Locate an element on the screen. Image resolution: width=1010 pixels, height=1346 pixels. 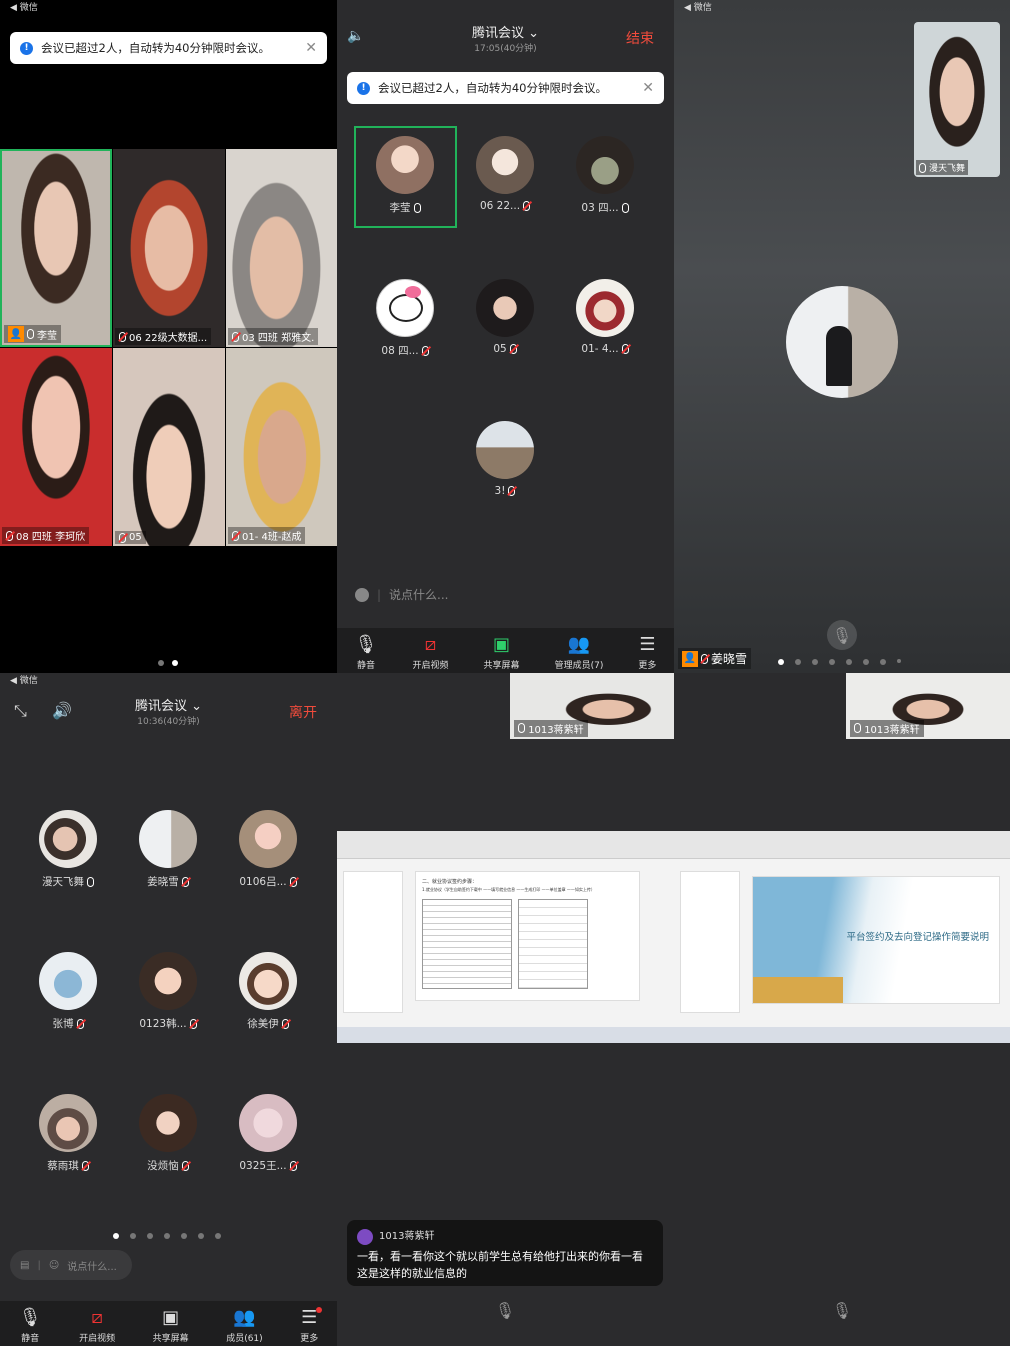
pip-label: 漫天飞舞 is located at coordinates (942, 167).